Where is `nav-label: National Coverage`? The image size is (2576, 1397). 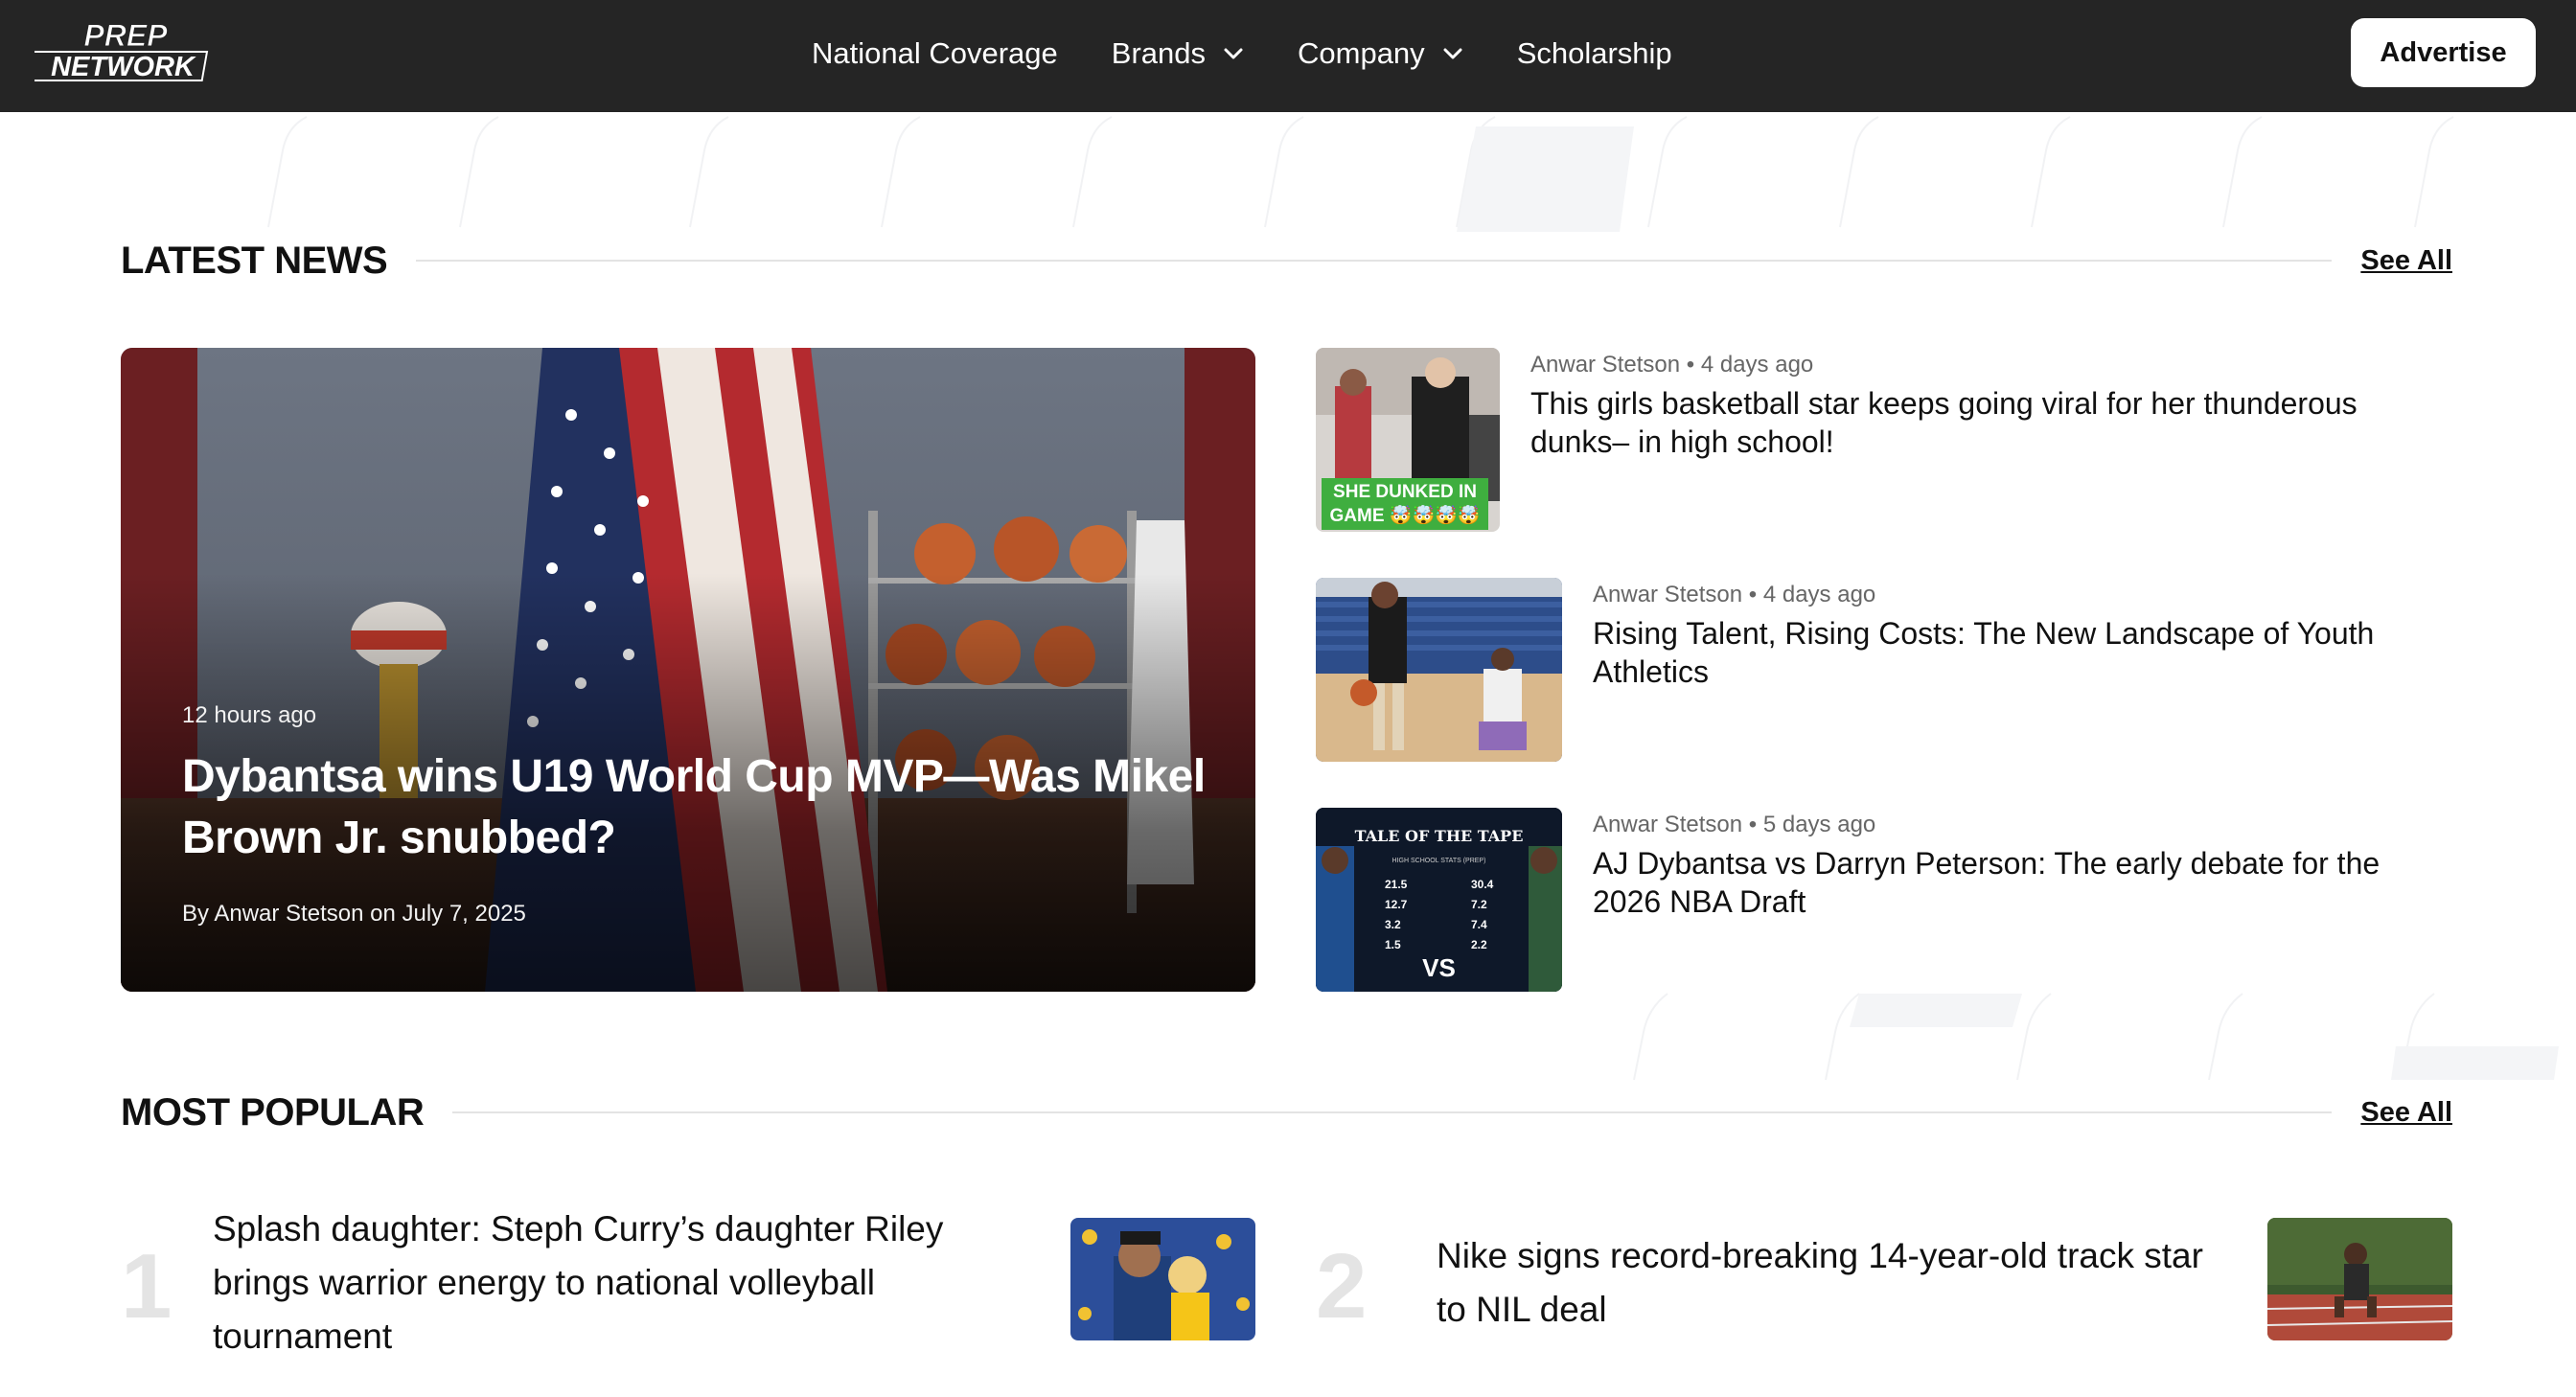
nav-label: National Coverage is located at coordinates (935, 53).